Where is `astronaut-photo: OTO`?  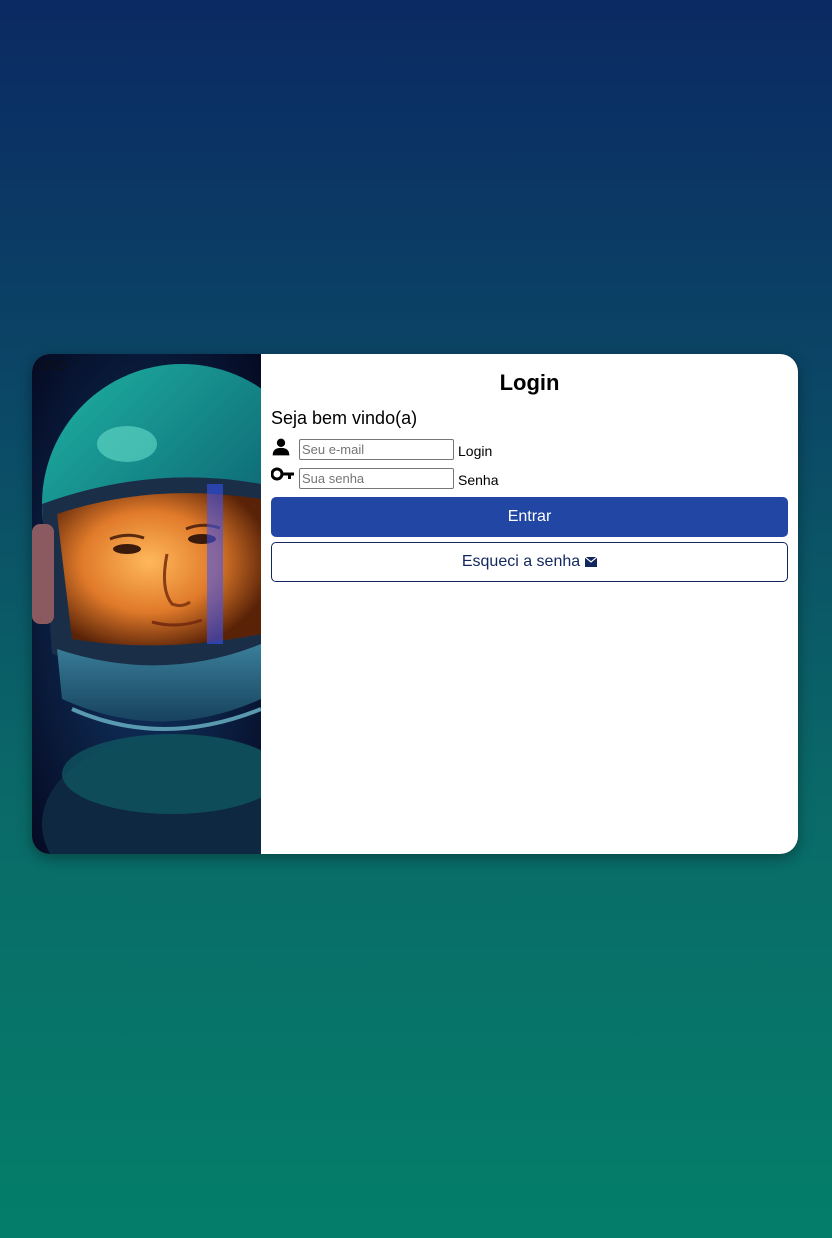
astronaut-photo: OTO is located at coordinates (146, 604).